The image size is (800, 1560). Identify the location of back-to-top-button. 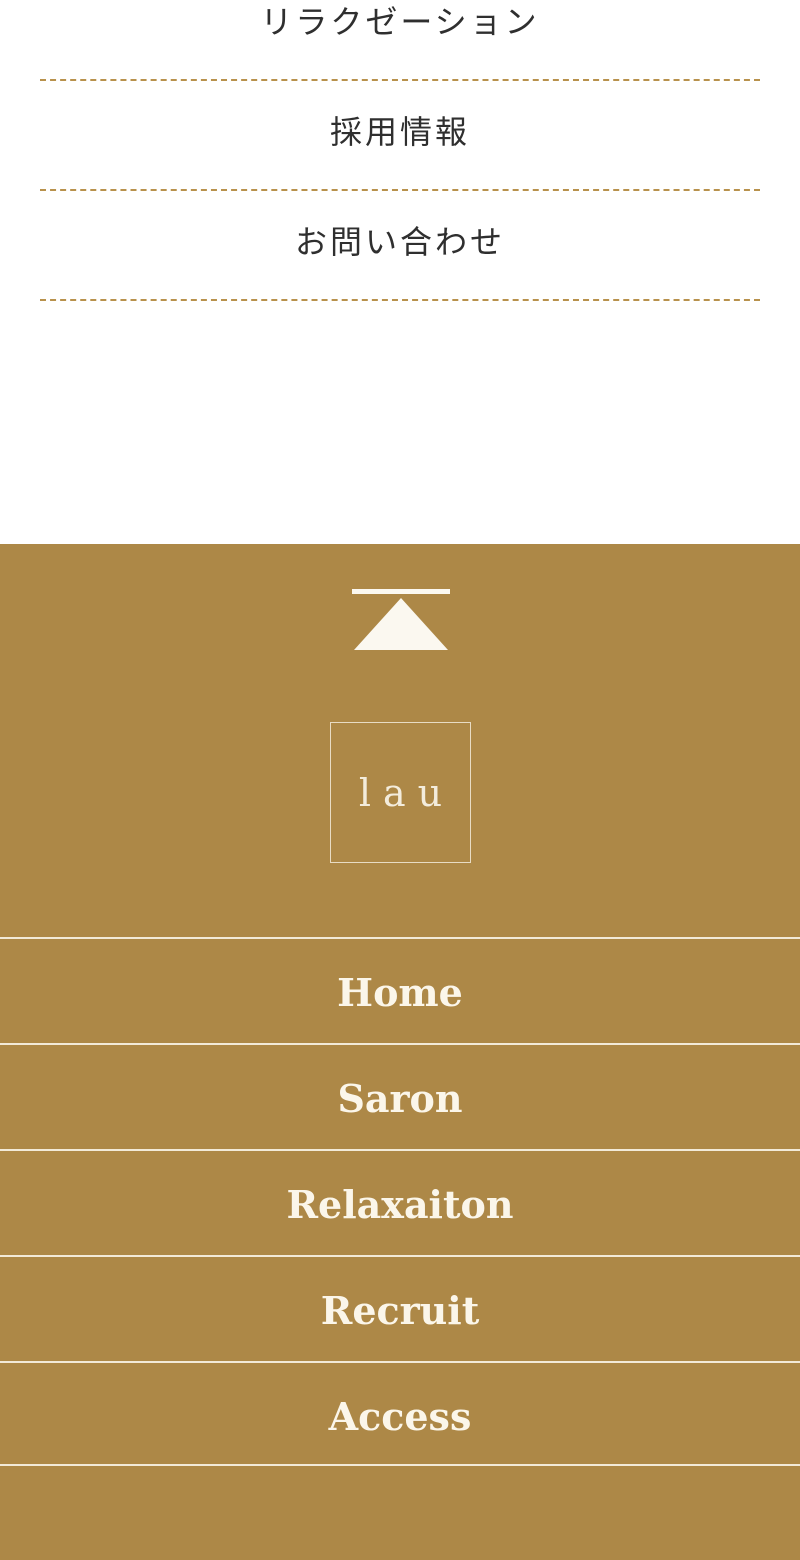
(401, 620).